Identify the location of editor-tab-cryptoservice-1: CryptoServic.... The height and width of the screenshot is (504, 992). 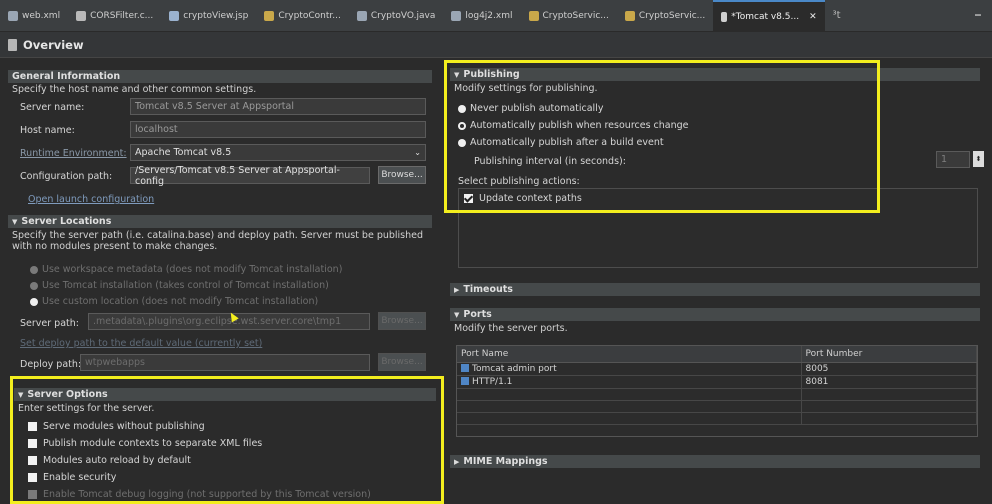
(569, 16).